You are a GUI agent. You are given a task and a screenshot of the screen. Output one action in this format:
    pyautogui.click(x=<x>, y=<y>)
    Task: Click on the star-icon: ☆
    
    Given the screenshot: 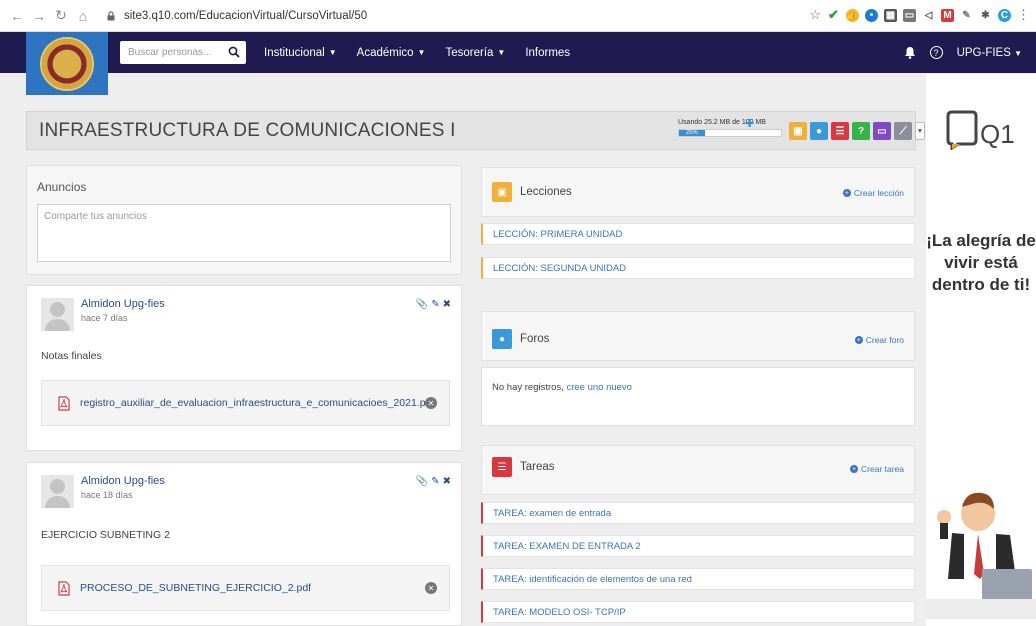 What is the action you would take?
    pyautogui.click(x=815, y=15)
    